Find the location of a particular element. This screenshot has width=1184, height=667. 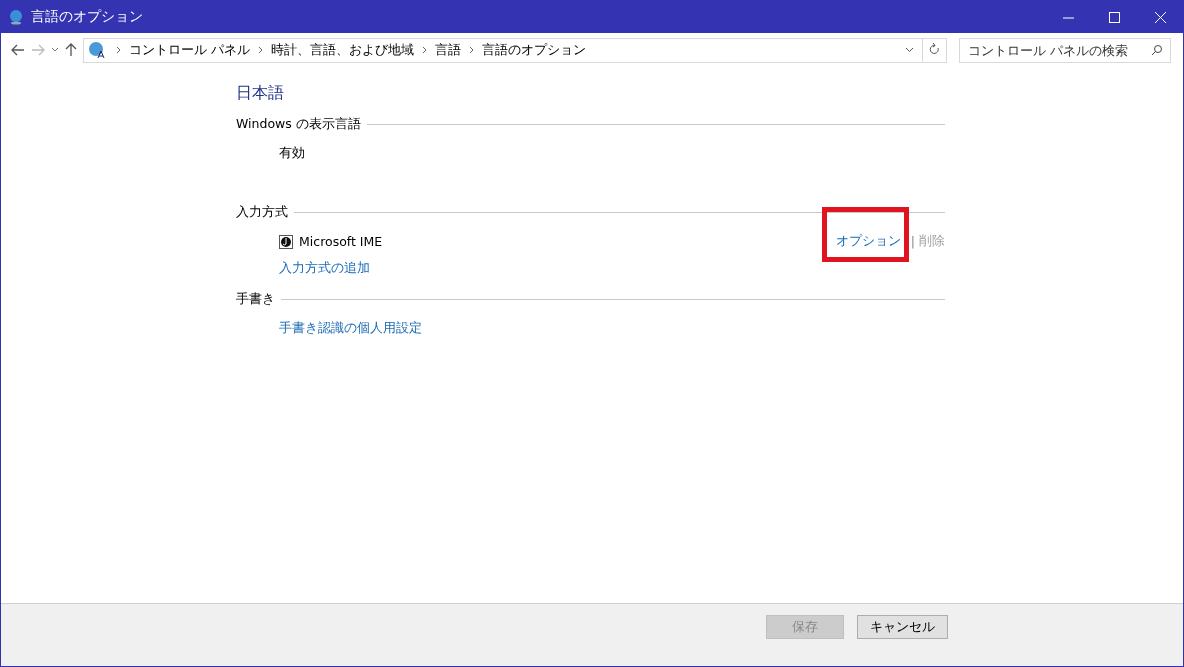

input-method-name: Microsoft IME is located at coordinates (341, 241).